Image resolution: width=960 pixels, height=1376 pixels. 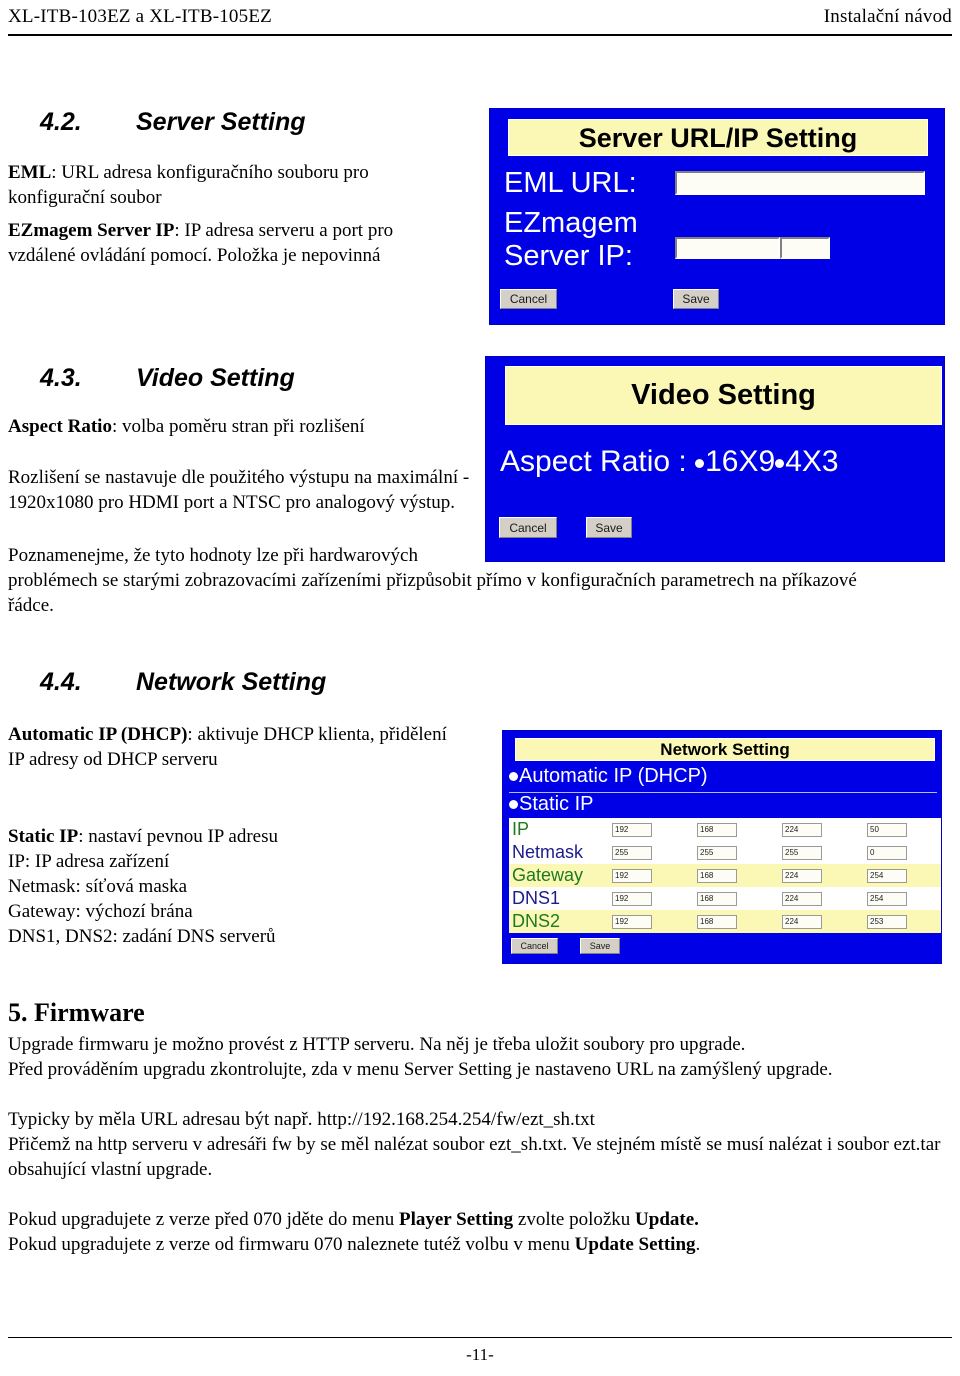 I want to click on radio-dhcp-icon, so click(x=513, y=777).